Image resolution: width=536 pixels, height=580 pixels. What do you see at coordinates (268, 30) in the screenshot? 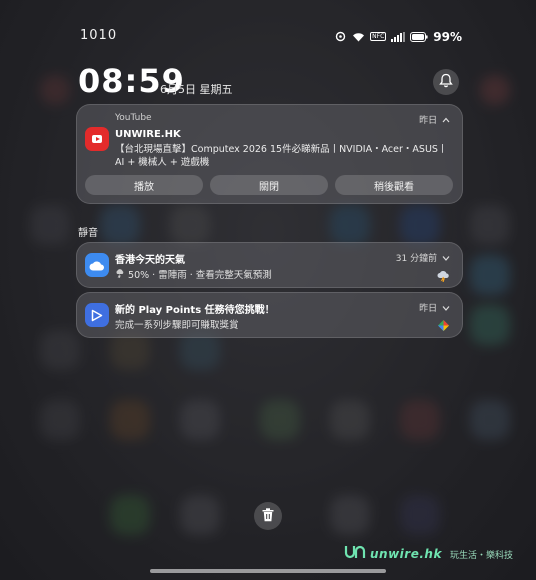
I see `status-bar: 1010 NFC 99%` at bounding box center [268, 30].